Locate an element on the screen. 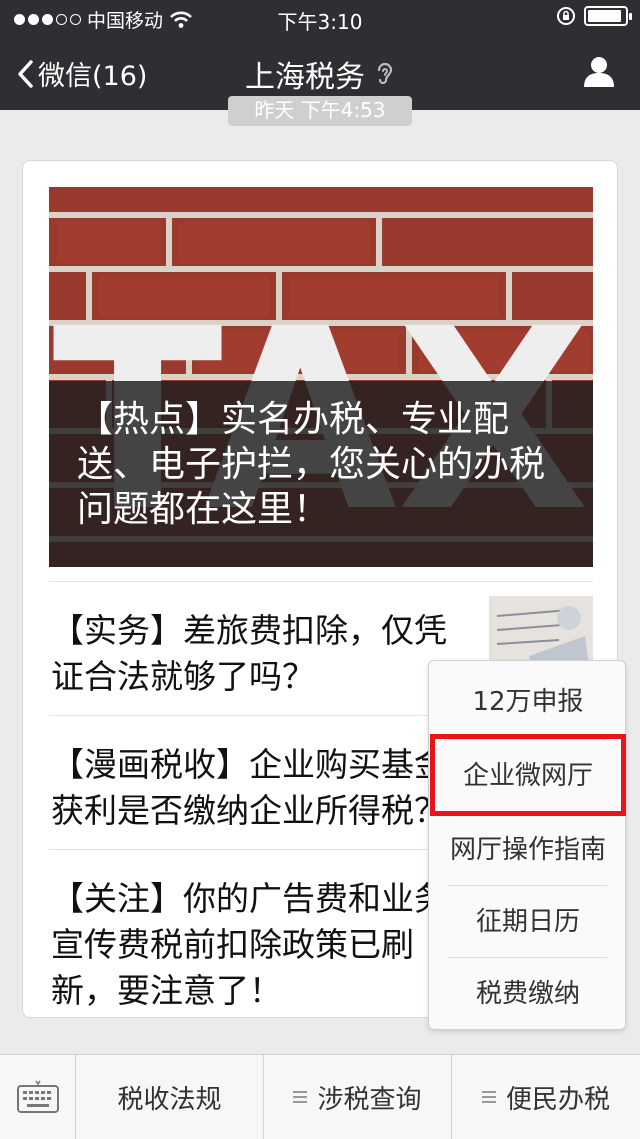 This screenshot has width=640, height=1139. article-title: 【实务】差旅费扣除，仅凭证合法就够了吗？ is located at coordinates (249, 653).